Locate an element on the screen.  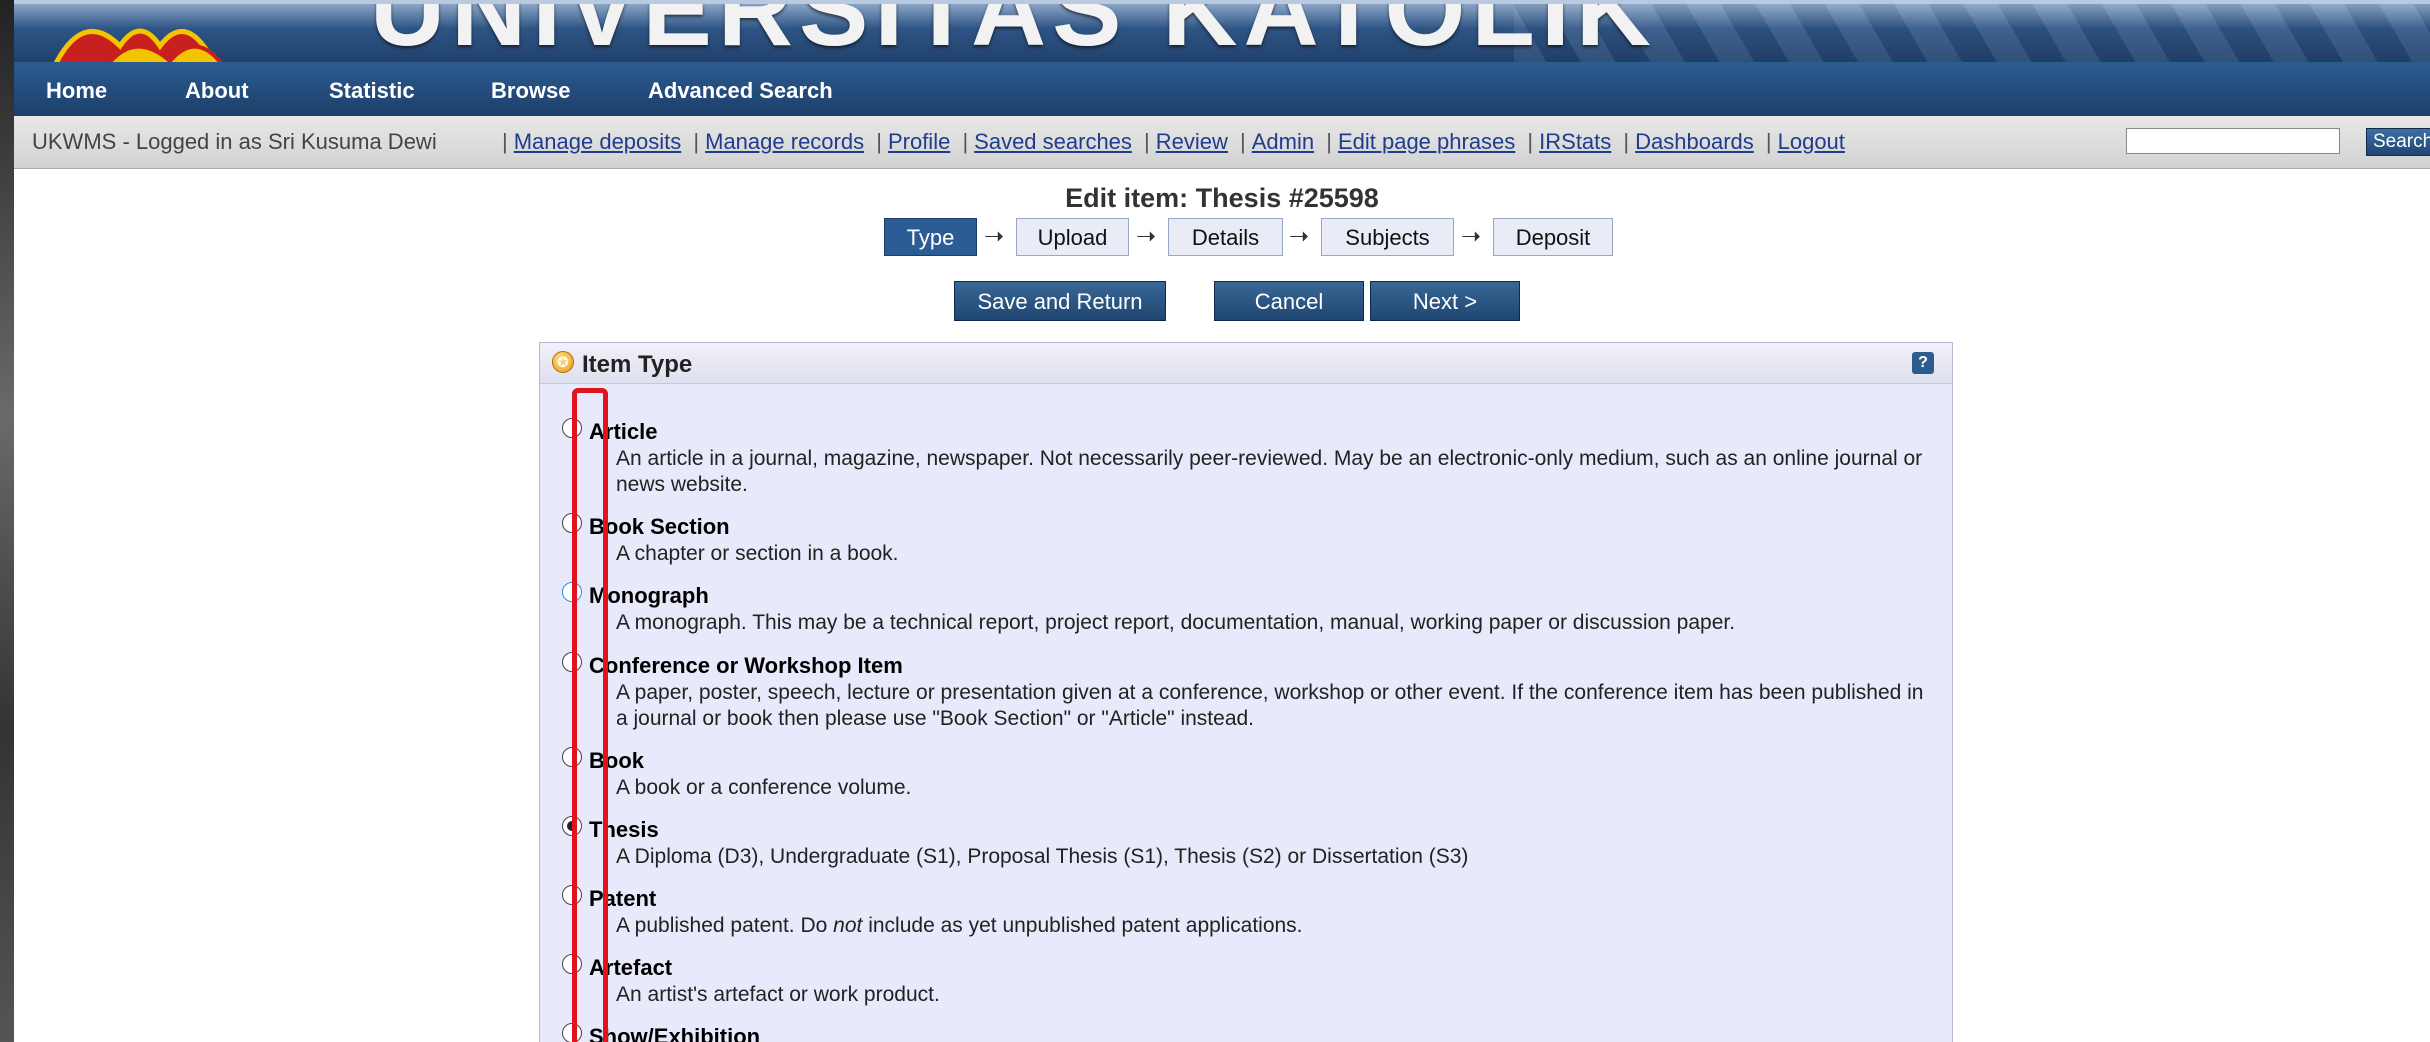
panel-title: Item Type is located at coordinates (637, 364).